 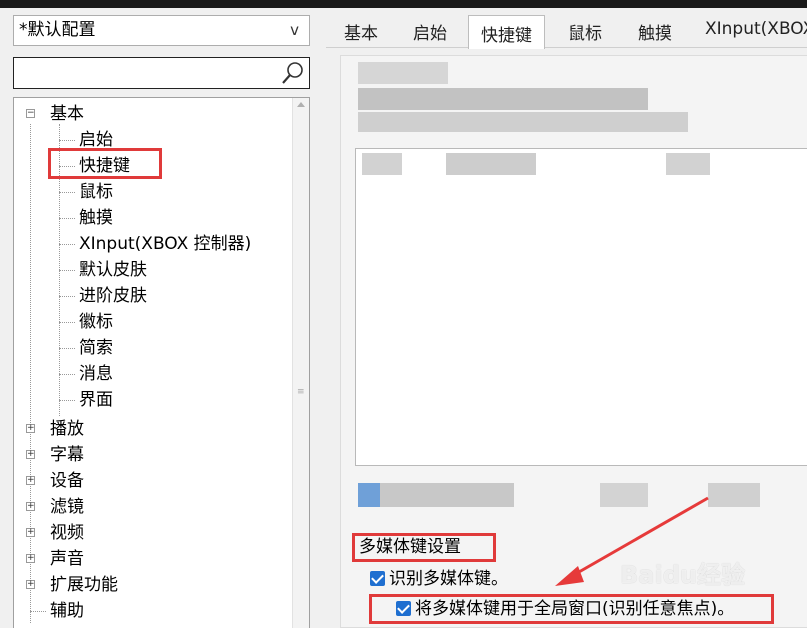 What do you see at coordinates (682, 575) in the screenshot?
I see `watermark: Baidu经验` at bounding box center [682, 575].